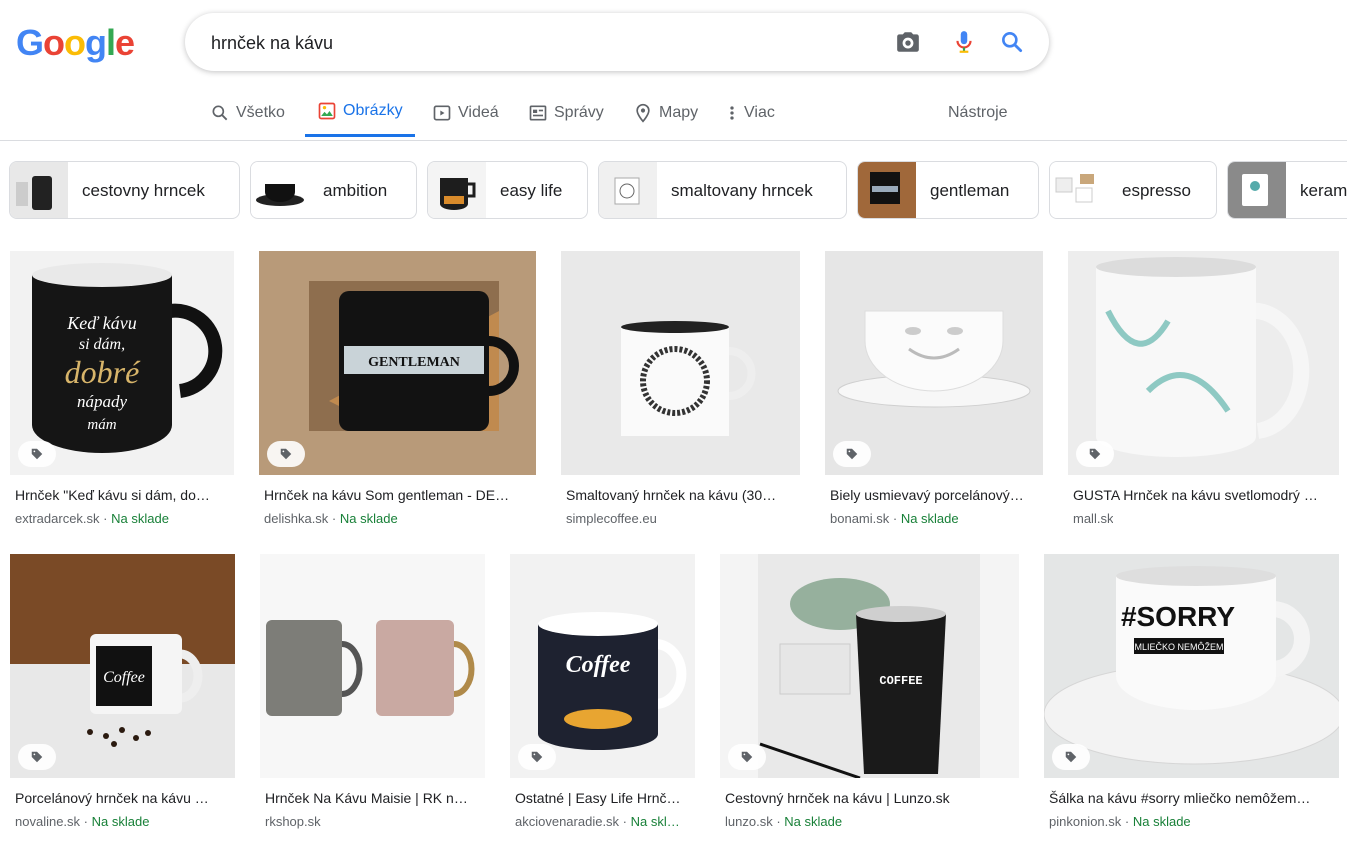 This screenshot has height=843, width=1347. I want to click on tab-news: Správy, so click(566, 113).